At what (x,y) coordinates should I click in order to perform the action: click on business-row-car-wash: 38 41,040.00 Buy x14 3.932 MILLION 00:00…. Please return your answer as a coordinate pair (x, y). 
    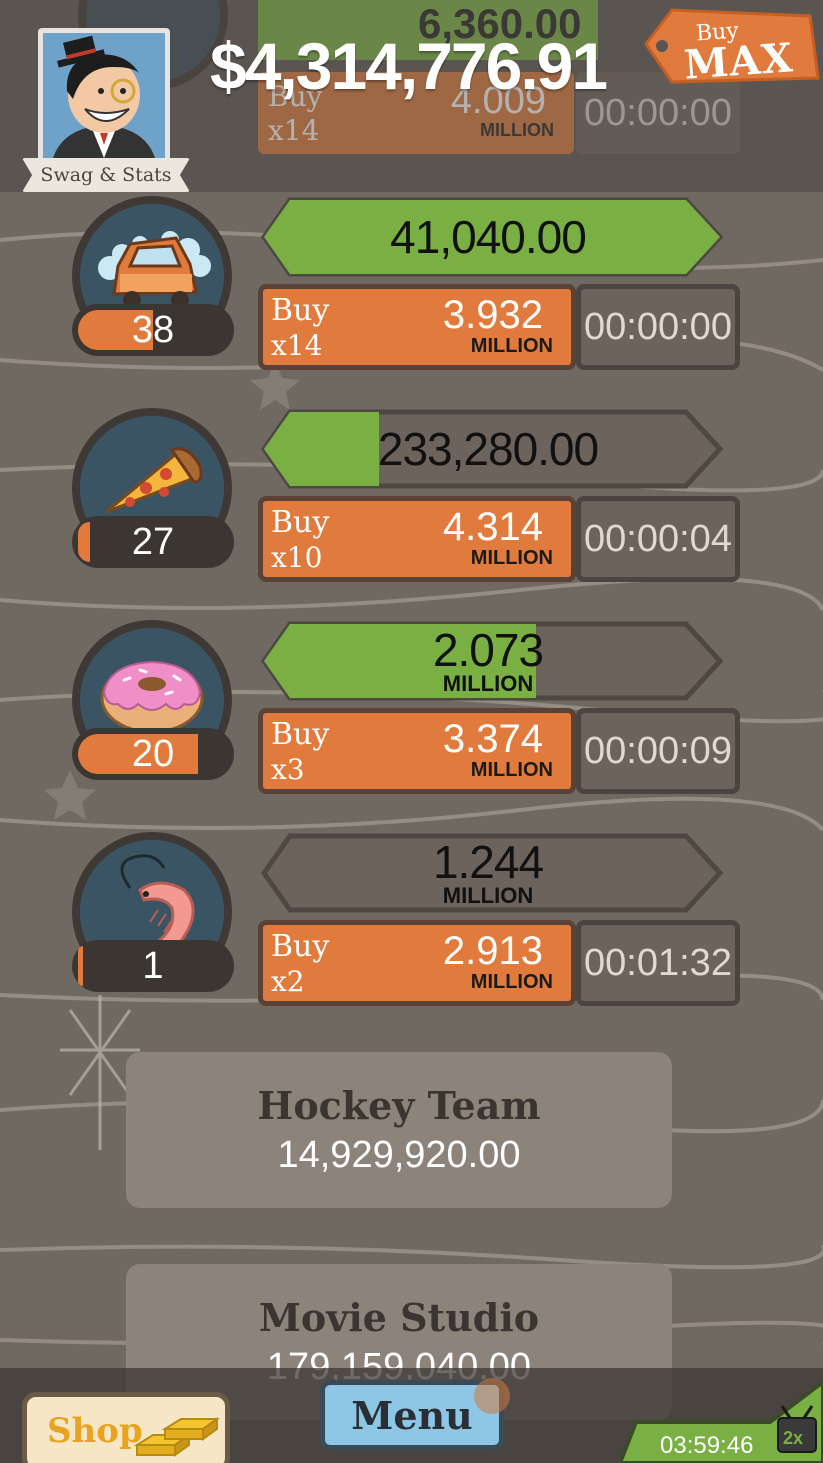
    Looking at the image, I should click on (410, 283).